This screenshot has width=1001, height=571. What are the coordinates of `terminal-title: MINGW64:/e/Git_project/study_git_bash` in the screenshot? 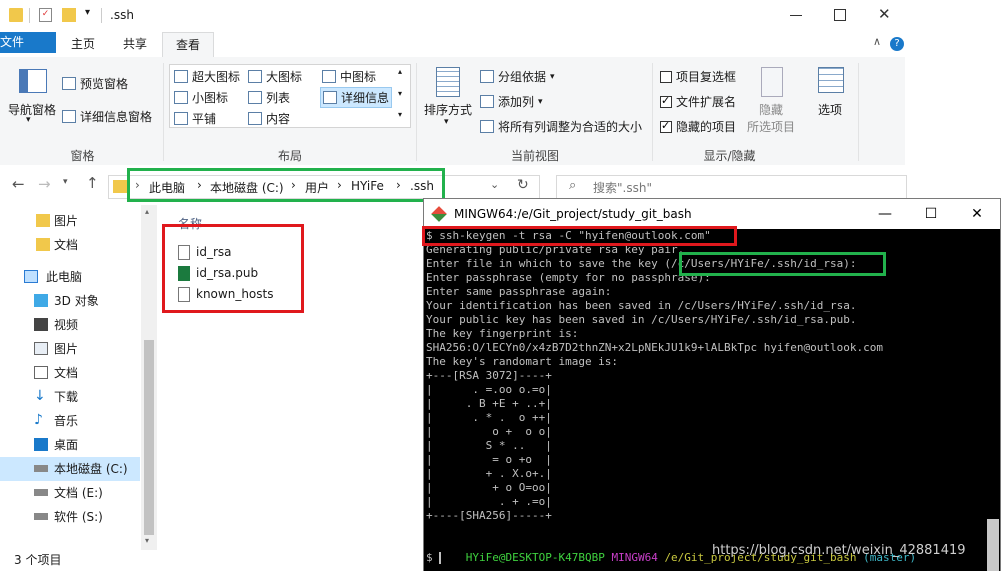 It's located at (573, 214).